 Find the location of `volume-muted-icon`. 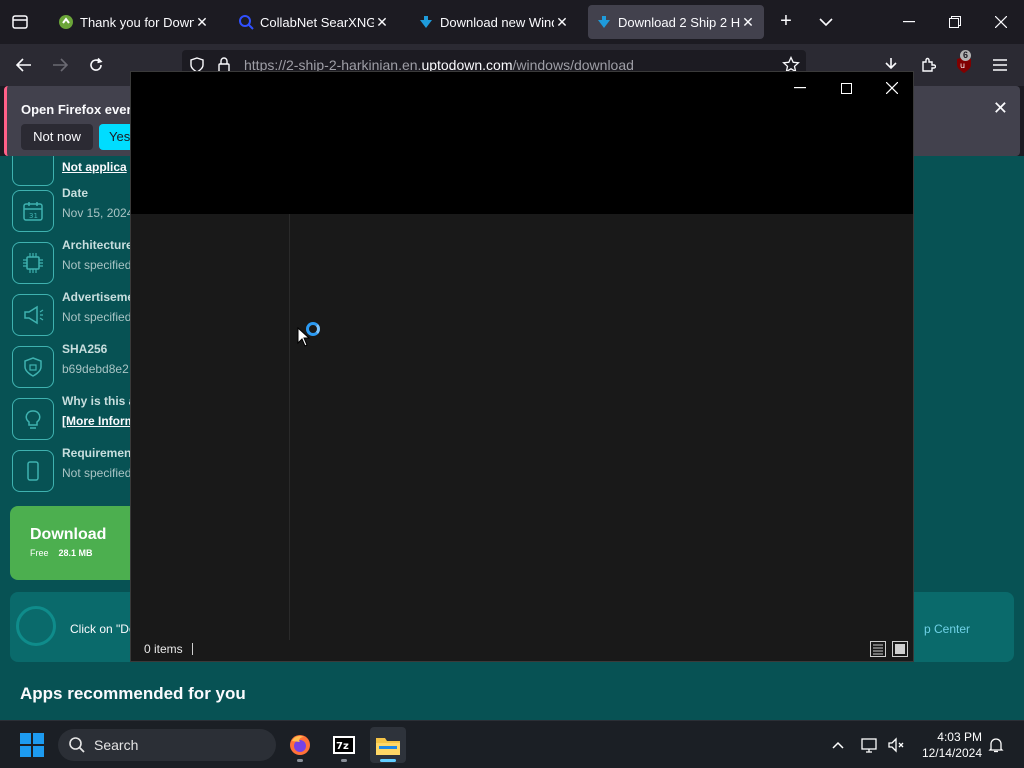

volume-muted-icon is located at coordinates (896, 745).